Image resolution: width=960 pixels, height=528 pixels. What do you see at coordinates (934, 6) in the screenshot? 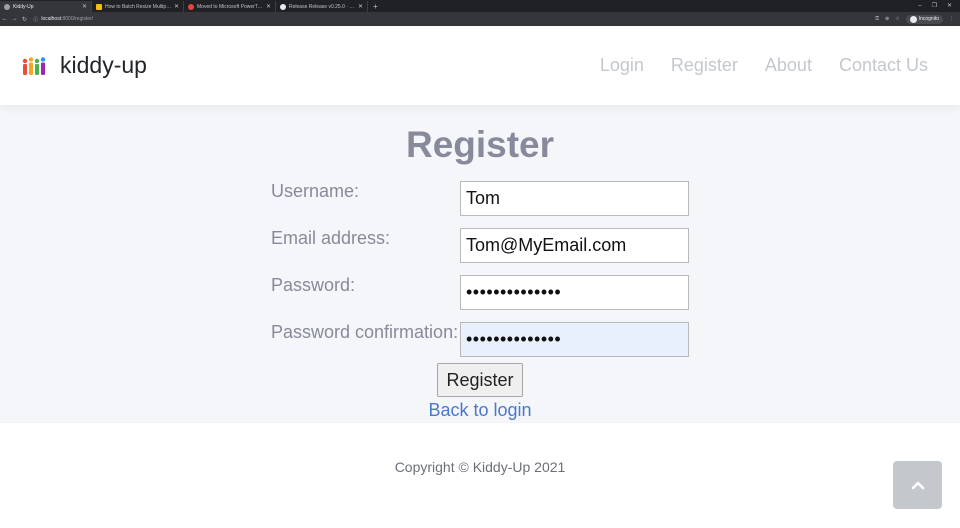
I see `maximize-icon: ❐` at bounding box center [934, 6].